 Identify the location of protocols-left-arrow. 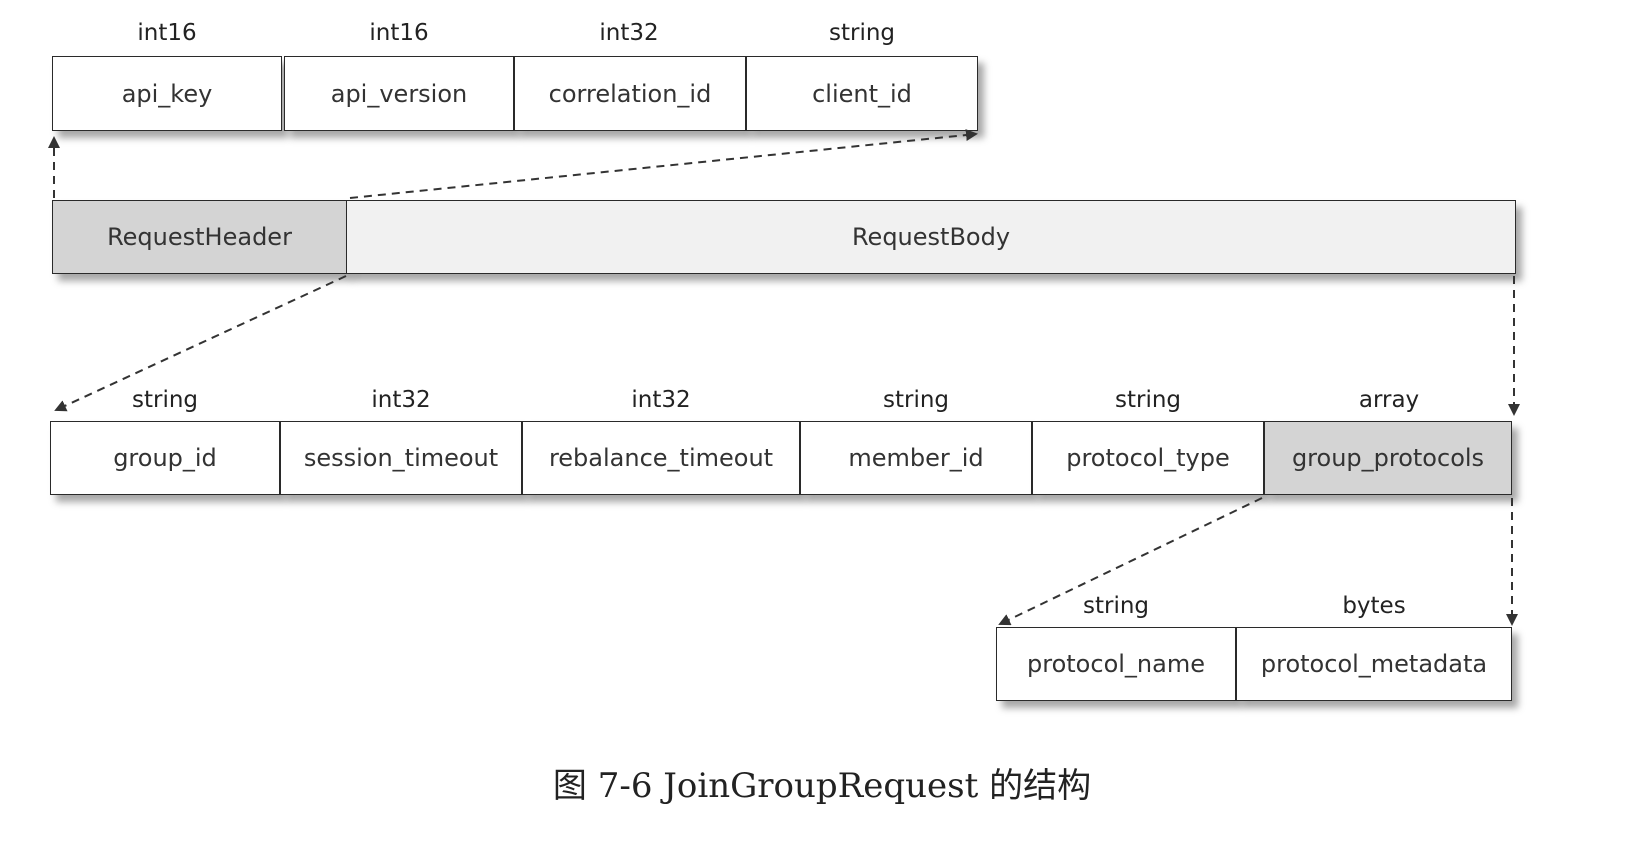
(1130, 561).